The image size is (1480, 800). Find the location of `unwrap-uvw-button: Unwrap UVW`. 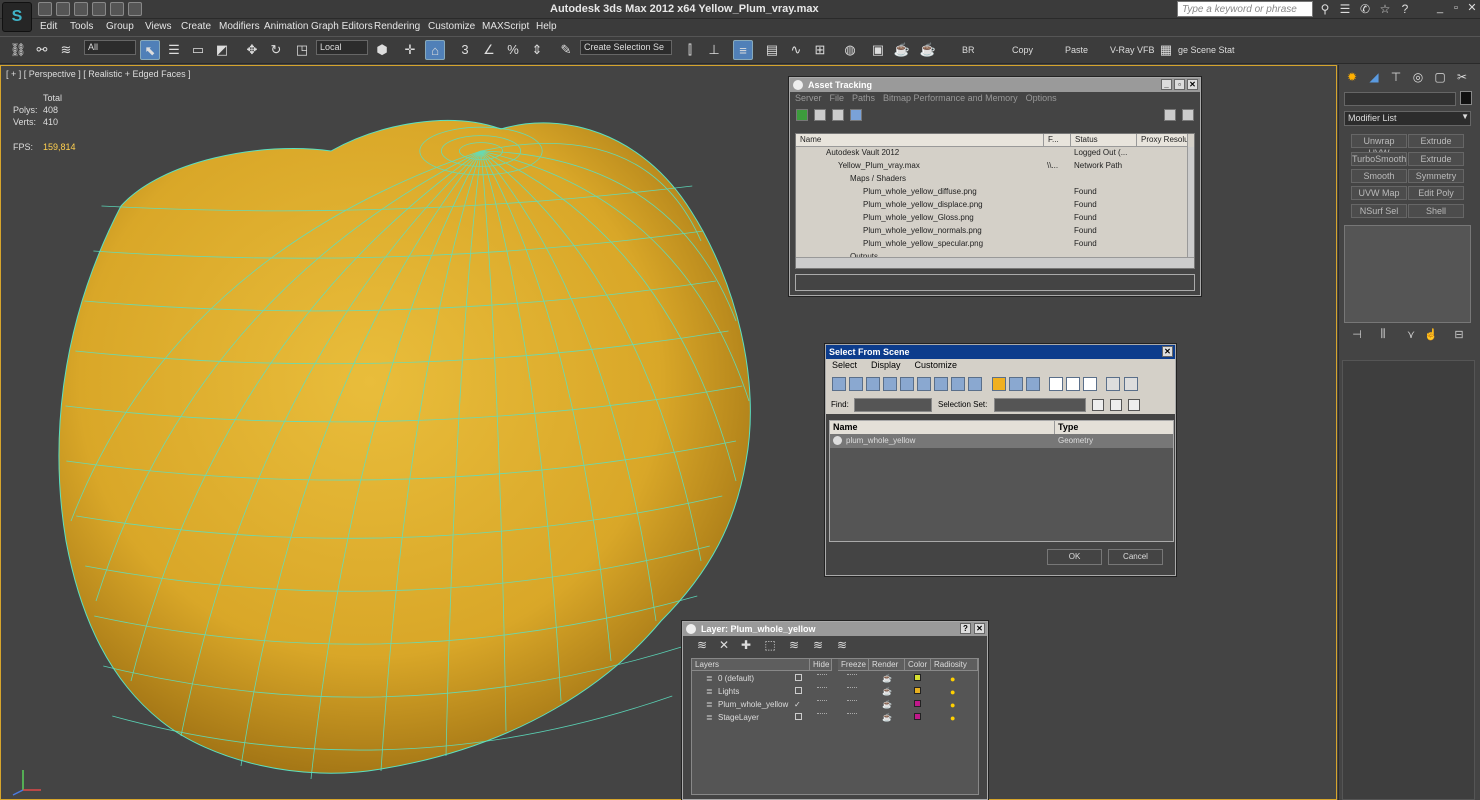

unwrap-uvw-button: Unwrap UVW is located at coordinates (1379, 146).